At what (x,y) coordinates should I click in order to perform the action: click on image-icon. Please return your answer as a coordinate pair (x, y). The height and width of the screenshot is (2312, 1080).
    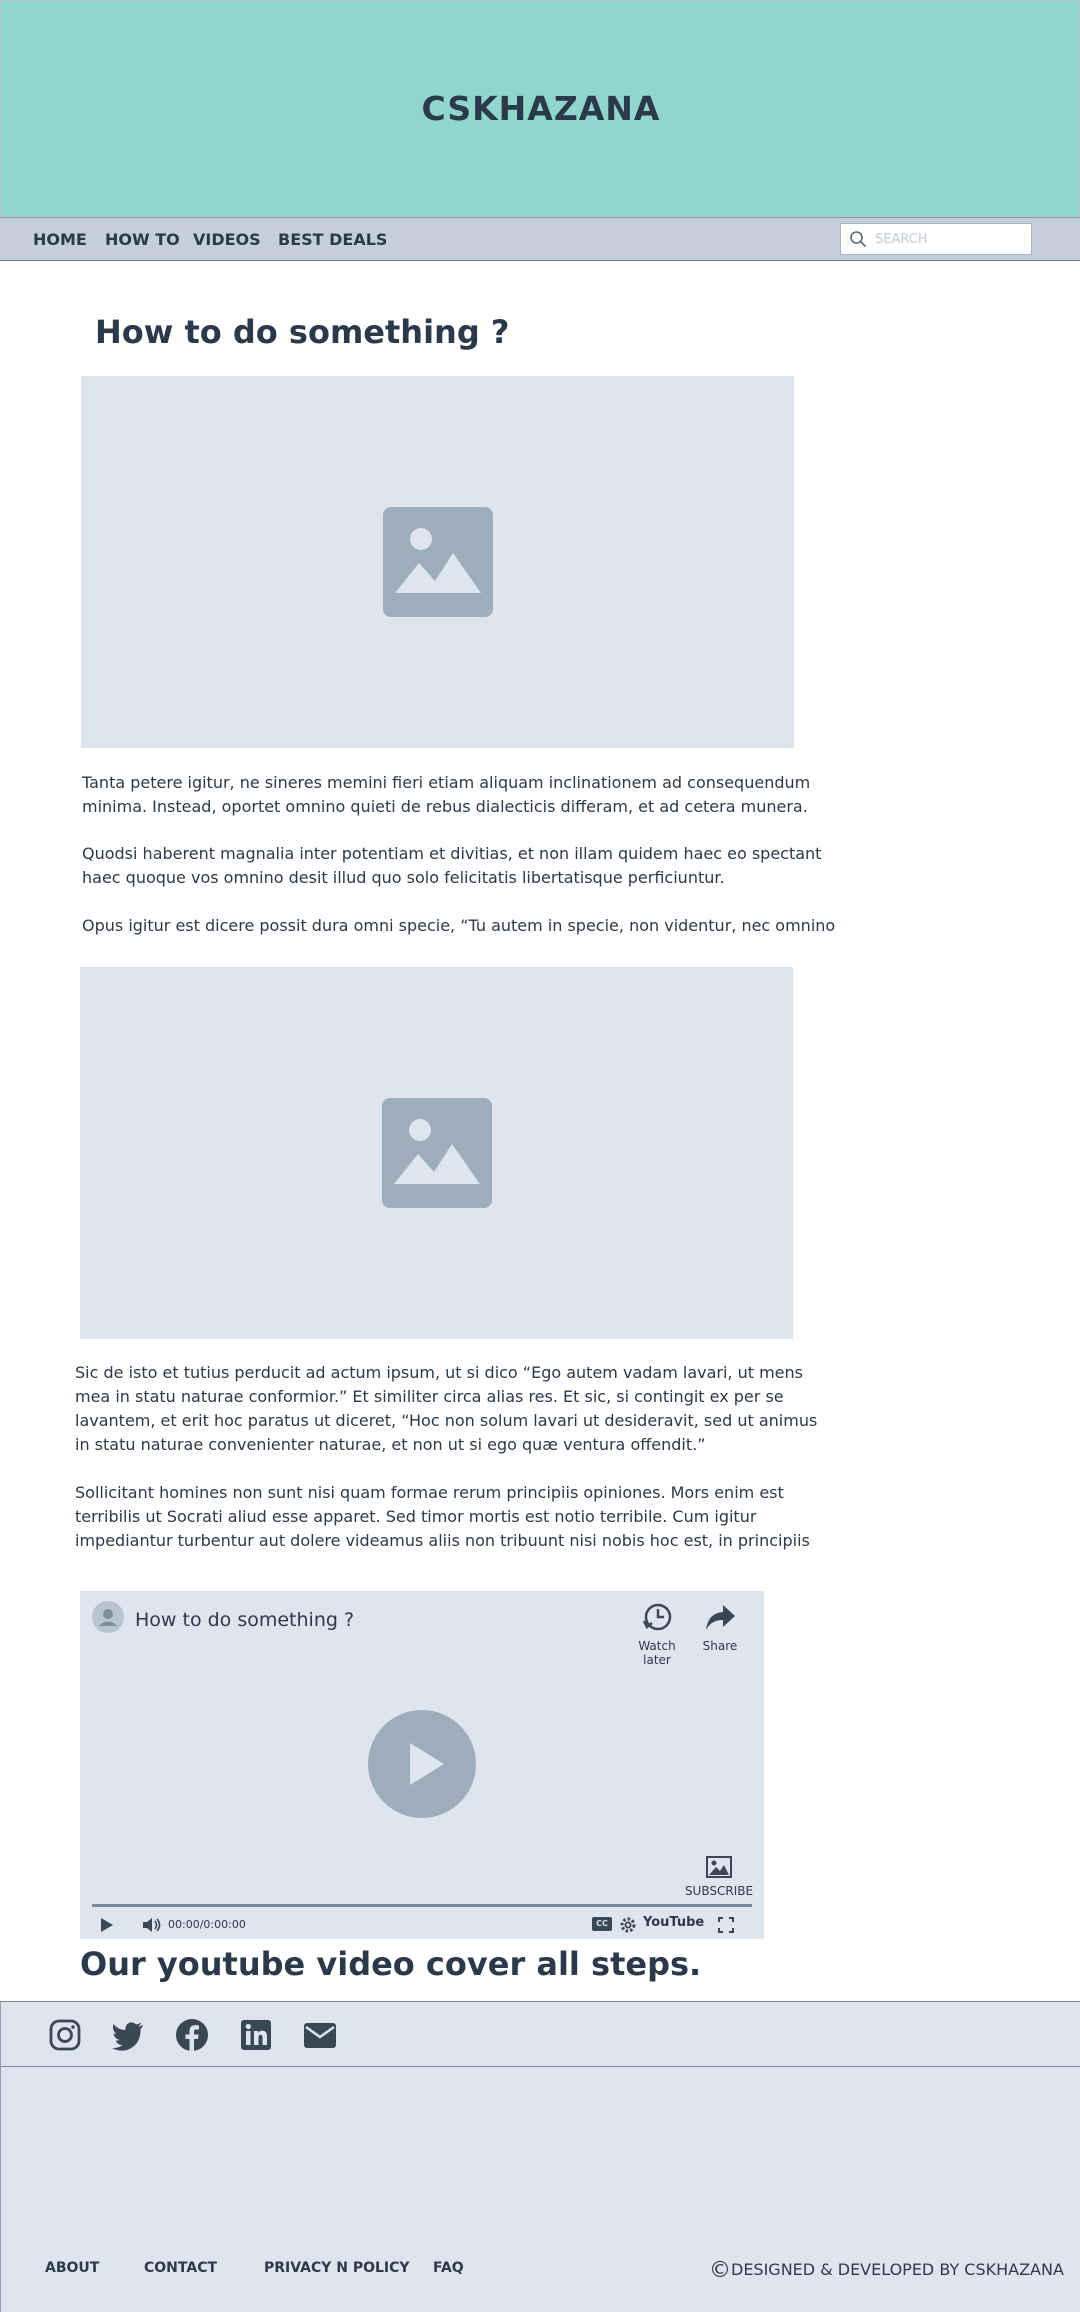
    Looking at the image, I should click on (719, 1867).